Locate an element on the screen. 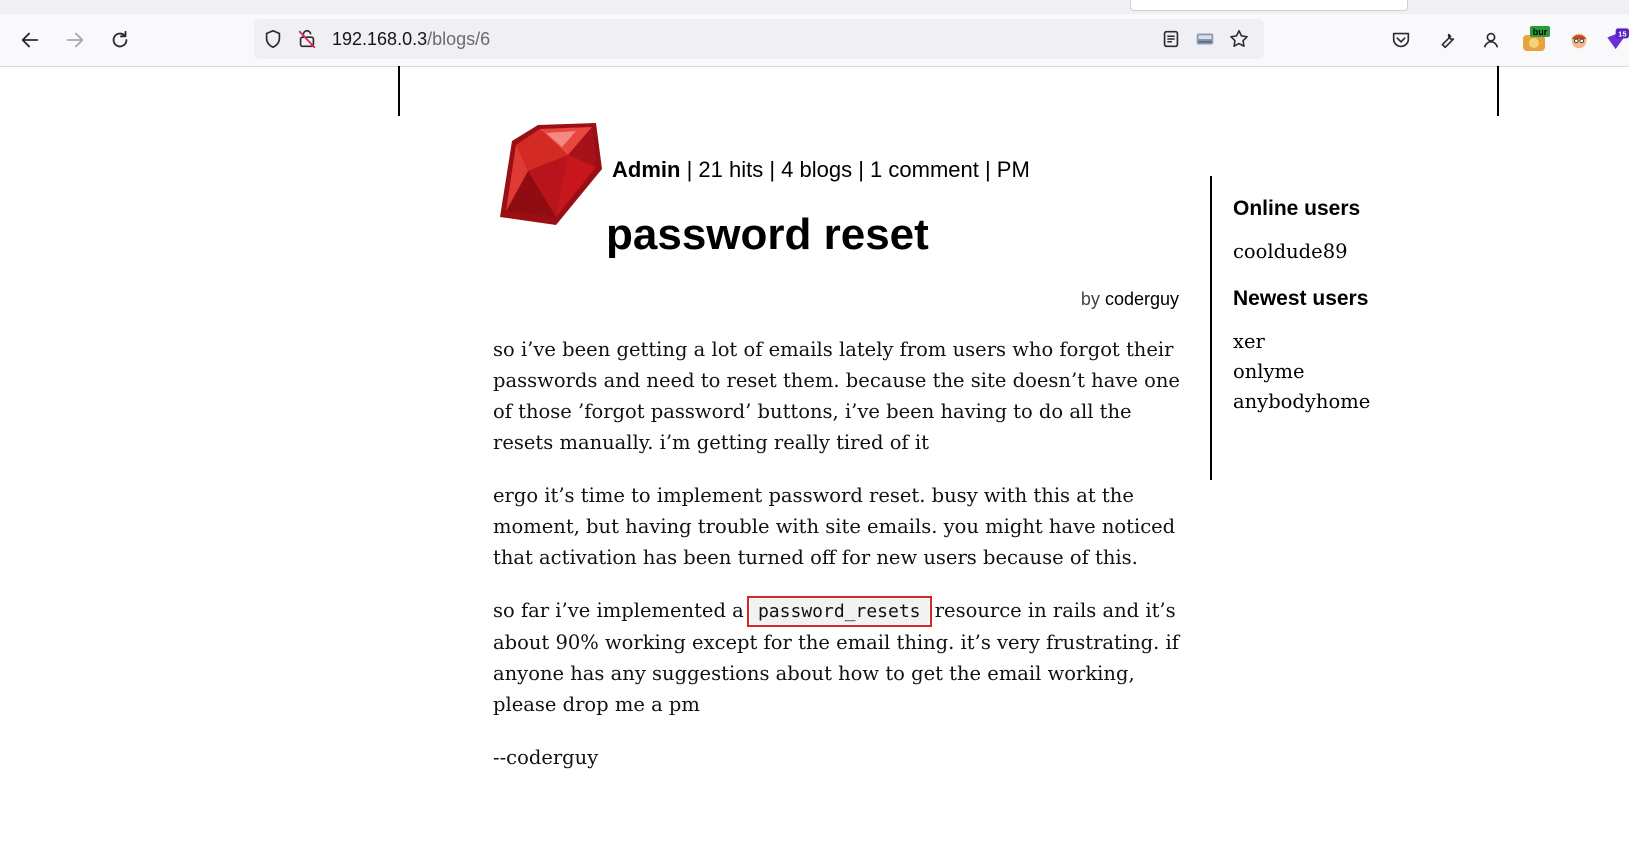 This screenshot has width=1629, height=856. wrench-icon is located at coordinates (1448, 41).